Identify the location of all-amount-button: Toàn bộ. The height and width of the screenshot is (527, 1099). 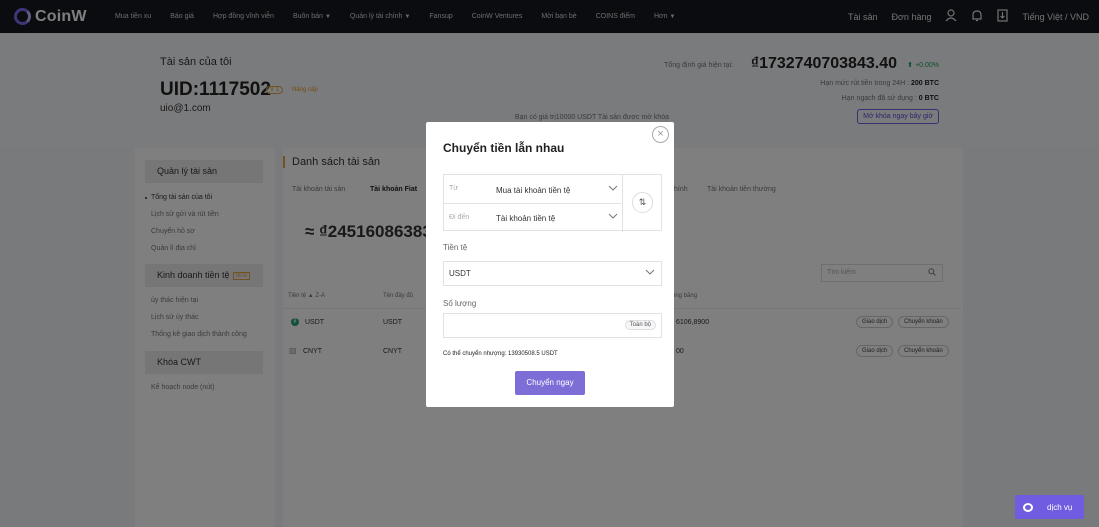
(640, 325).